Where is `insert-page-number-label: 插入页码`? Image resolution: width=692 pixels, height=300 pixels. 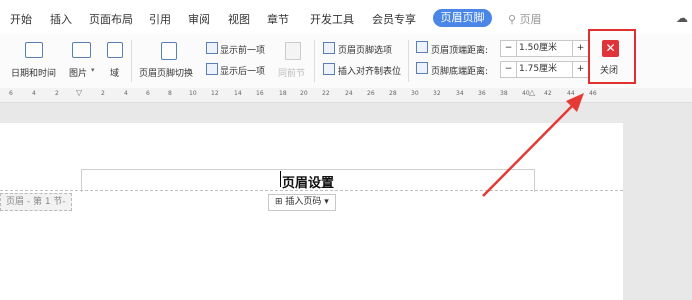 insert-page-number-label: 插入页码 is located at coordinates (303, 202).